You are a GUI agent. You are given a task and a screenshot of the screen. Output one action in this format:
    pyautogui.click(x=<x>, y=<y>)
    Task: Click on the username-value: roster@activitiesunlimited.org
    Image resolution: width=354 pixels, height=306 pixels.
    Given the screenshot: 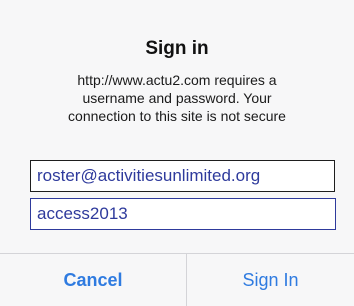 What is the action you would take?
    pyautogui.click(x=149, y=175)
    